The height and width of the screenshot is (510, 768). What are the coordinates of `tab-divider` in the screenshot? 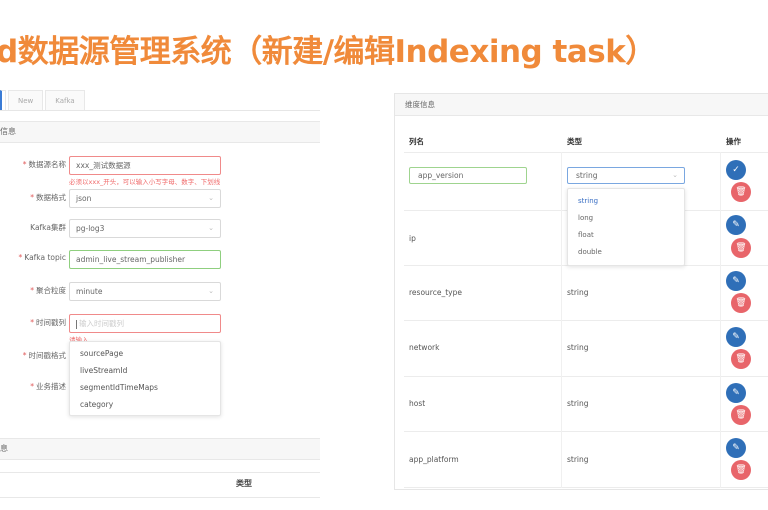 It's located at (160, 110).